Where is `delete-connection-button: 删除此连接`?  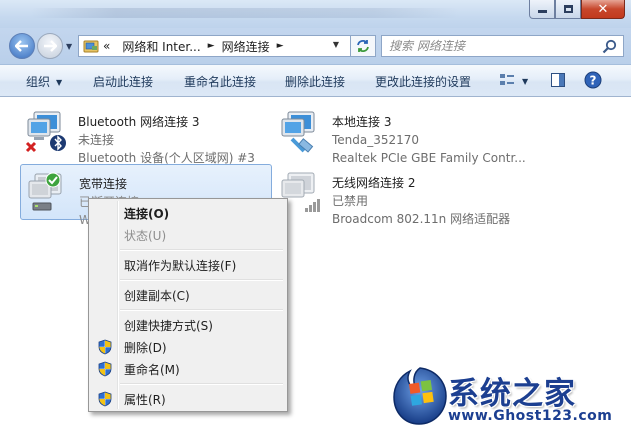
delete-connection-button: 删除此连接 is located at coordinates (315, 81).